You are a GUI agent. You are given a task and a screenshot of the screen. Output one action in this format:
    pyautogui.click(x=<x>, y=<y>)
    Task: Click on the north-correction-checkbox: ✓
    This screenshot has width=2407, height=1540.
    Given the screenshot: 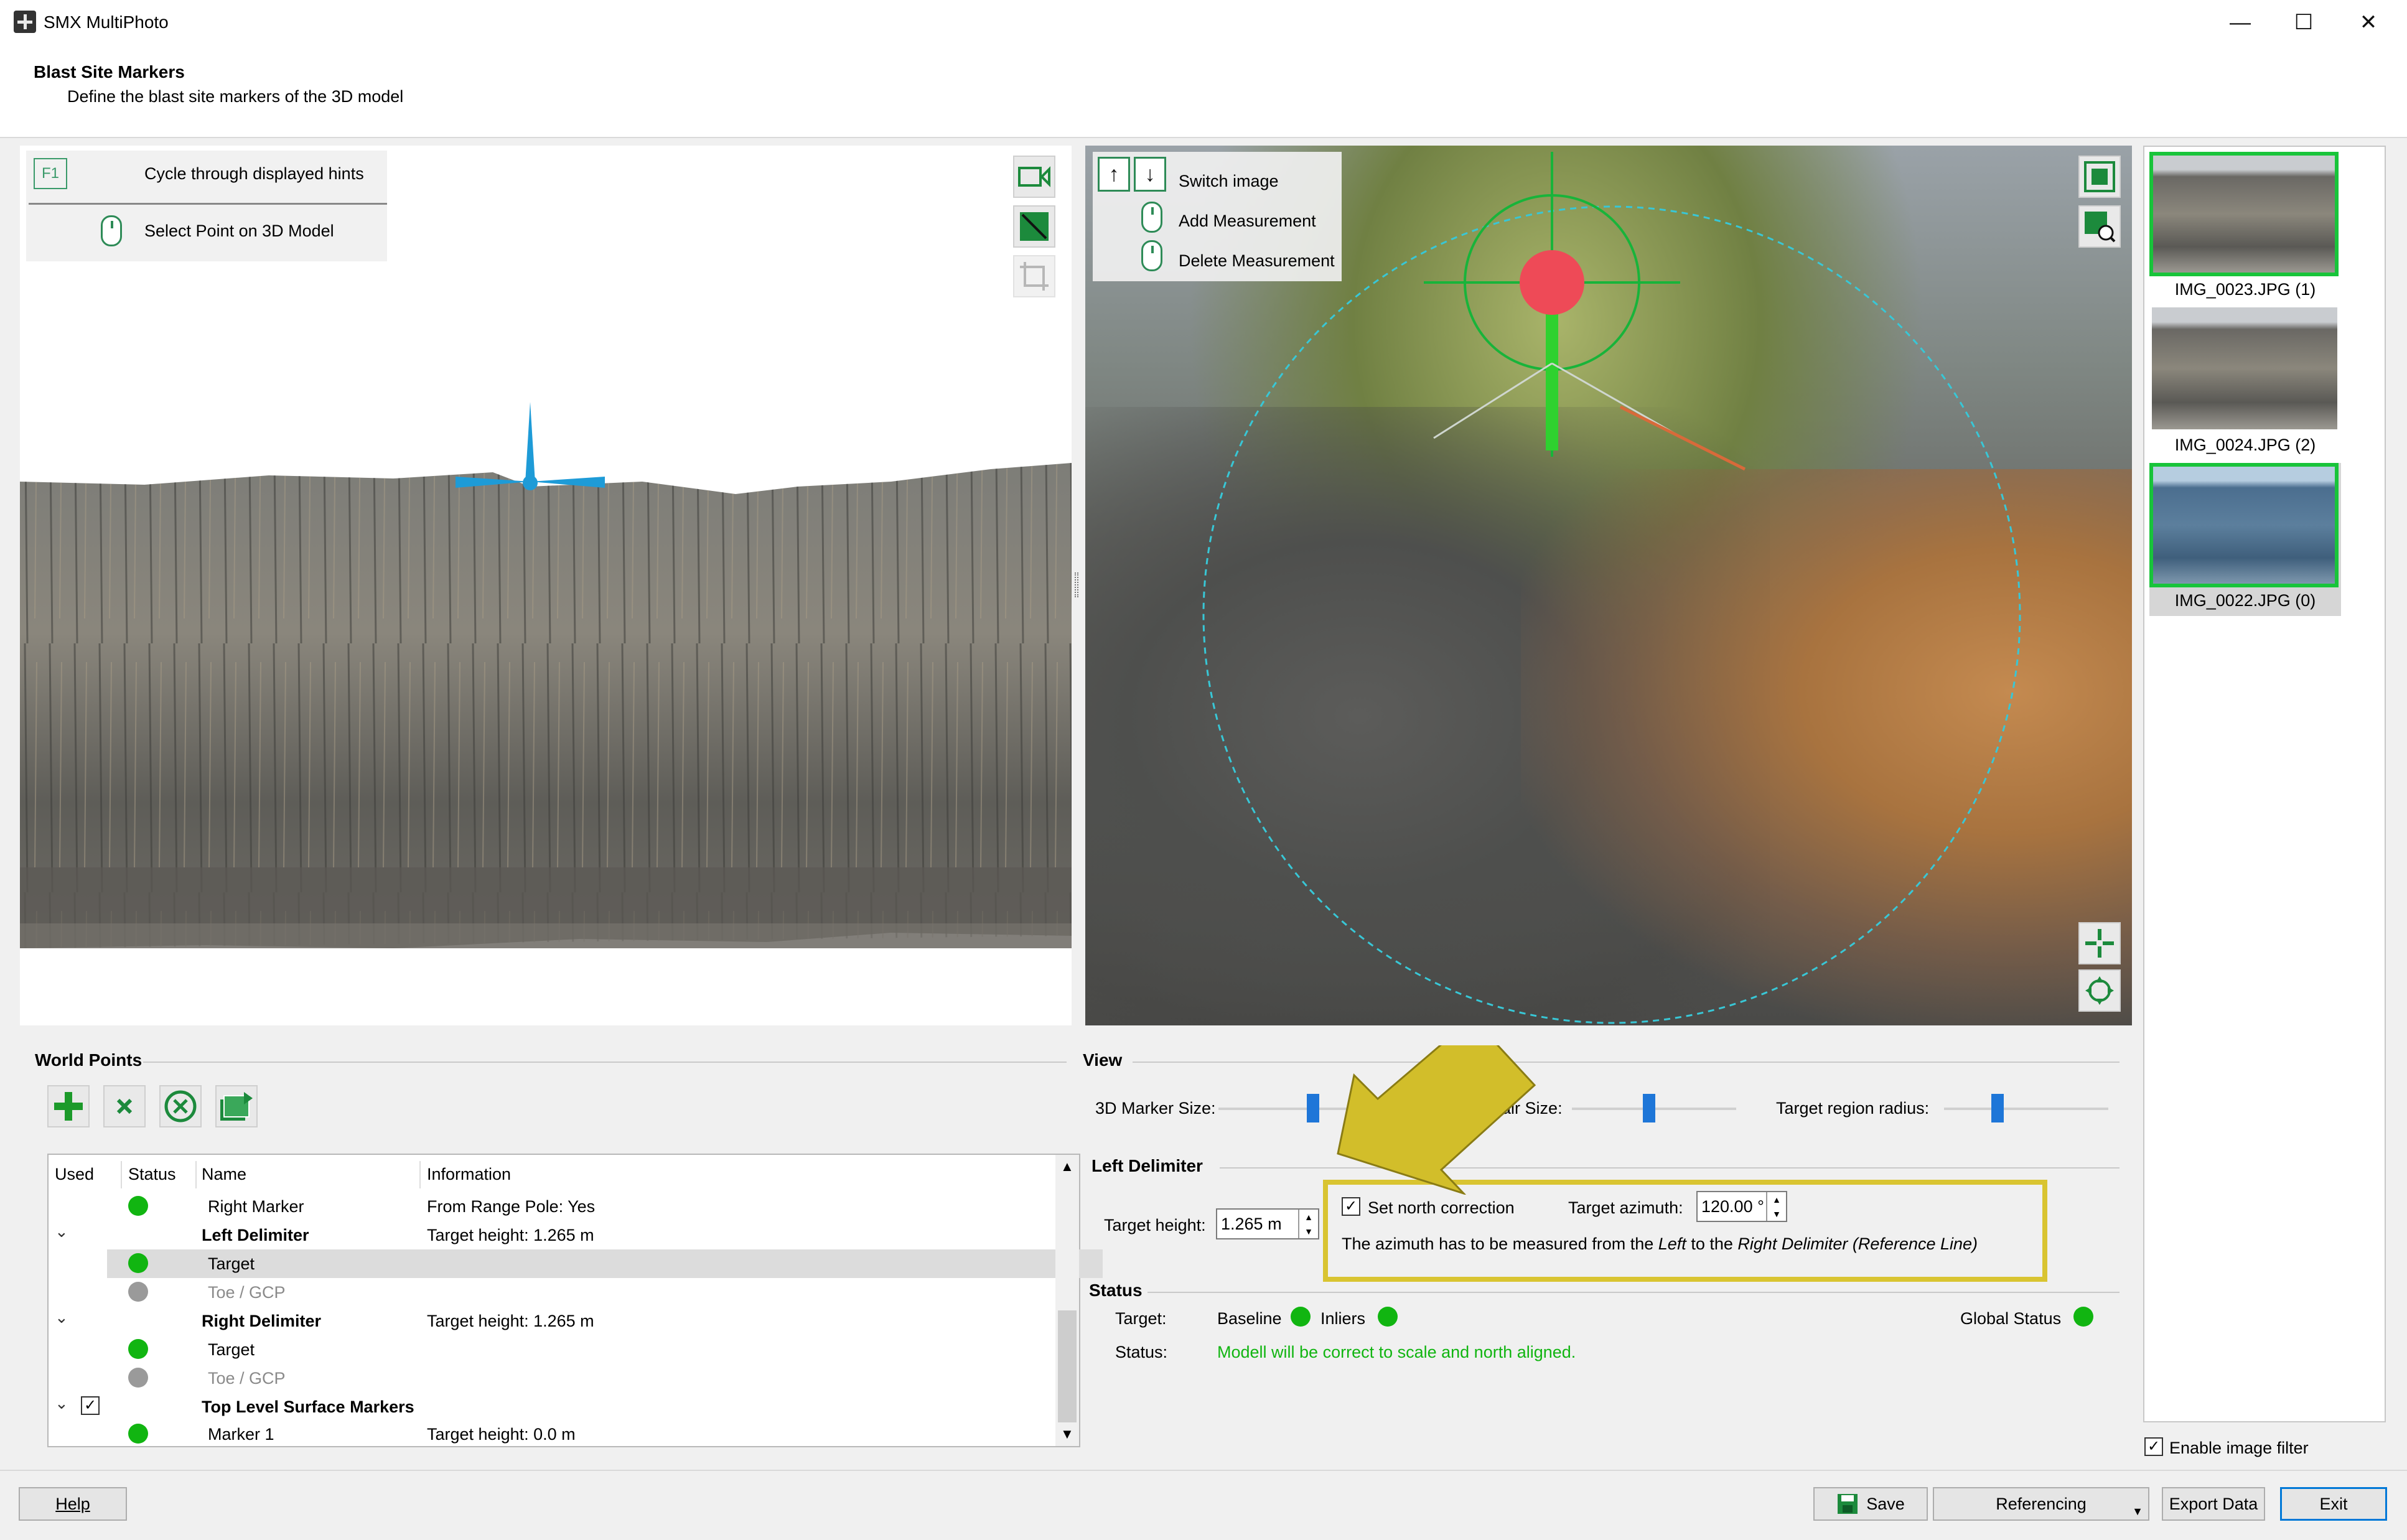 What is the action you would take?
    pyautogui.click(x=1351, y=1206)
    